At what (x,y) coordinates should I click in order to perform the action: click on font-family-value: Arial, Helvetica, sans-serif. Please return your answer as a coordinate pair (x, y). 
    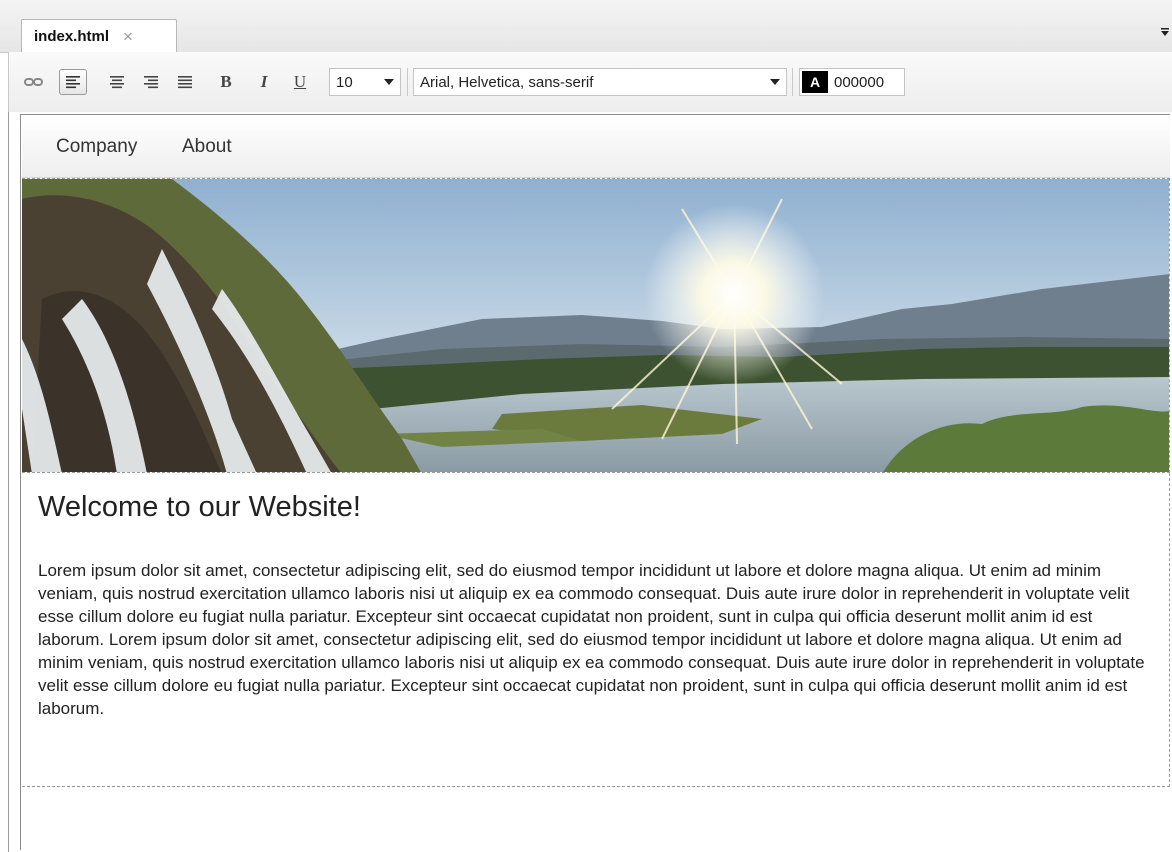
    Looking at the image, I should click on (507, 82).